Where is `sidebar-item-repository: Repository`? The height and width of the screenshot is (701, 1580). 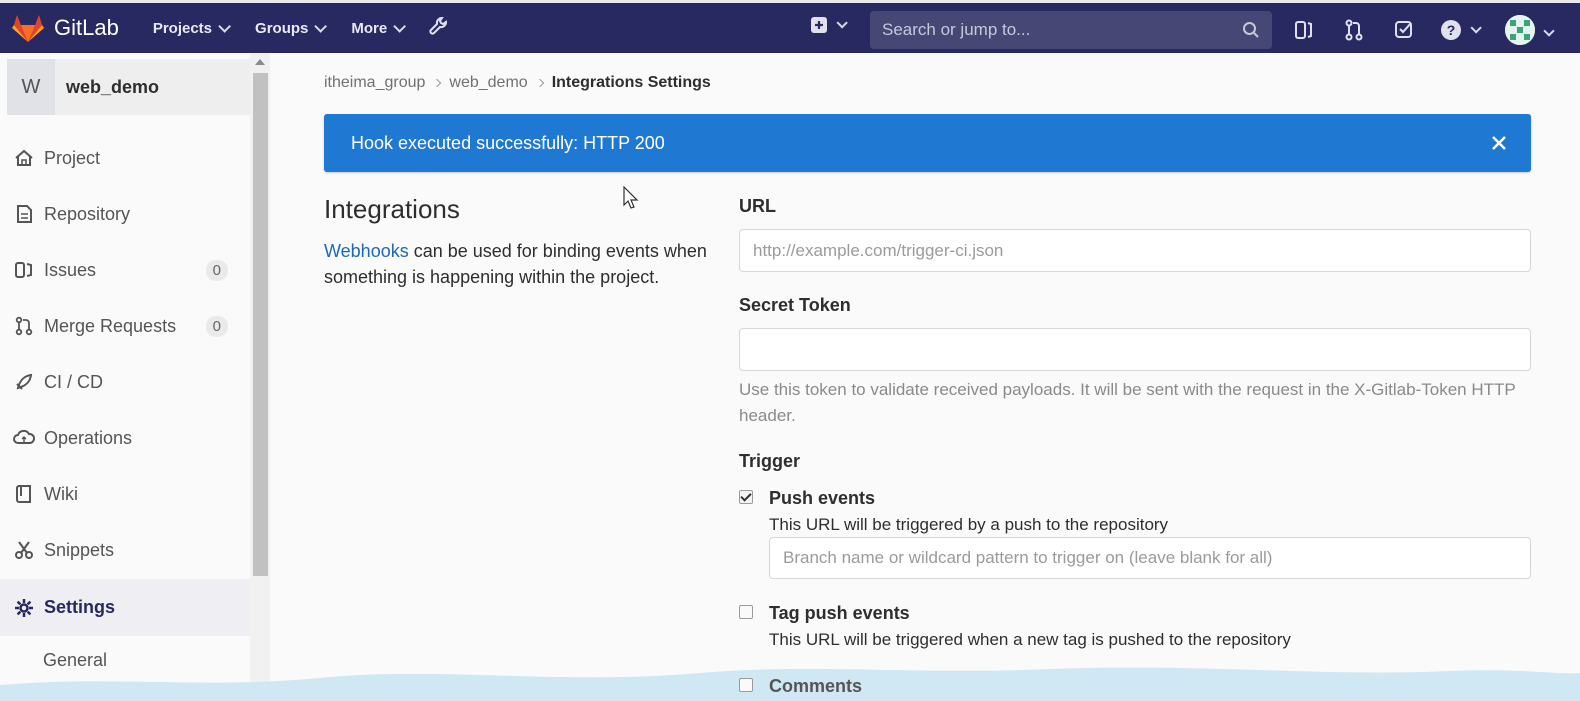 sidebar-item-repository: Repository is located at coordinates (125, 214).